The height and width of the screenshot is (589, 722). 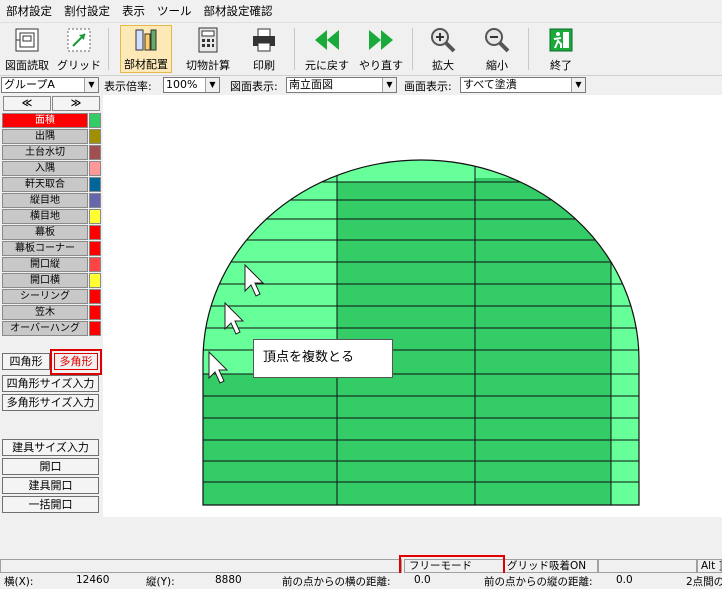 I want to click on member-row: 開口横, so click(x=51, y=280).